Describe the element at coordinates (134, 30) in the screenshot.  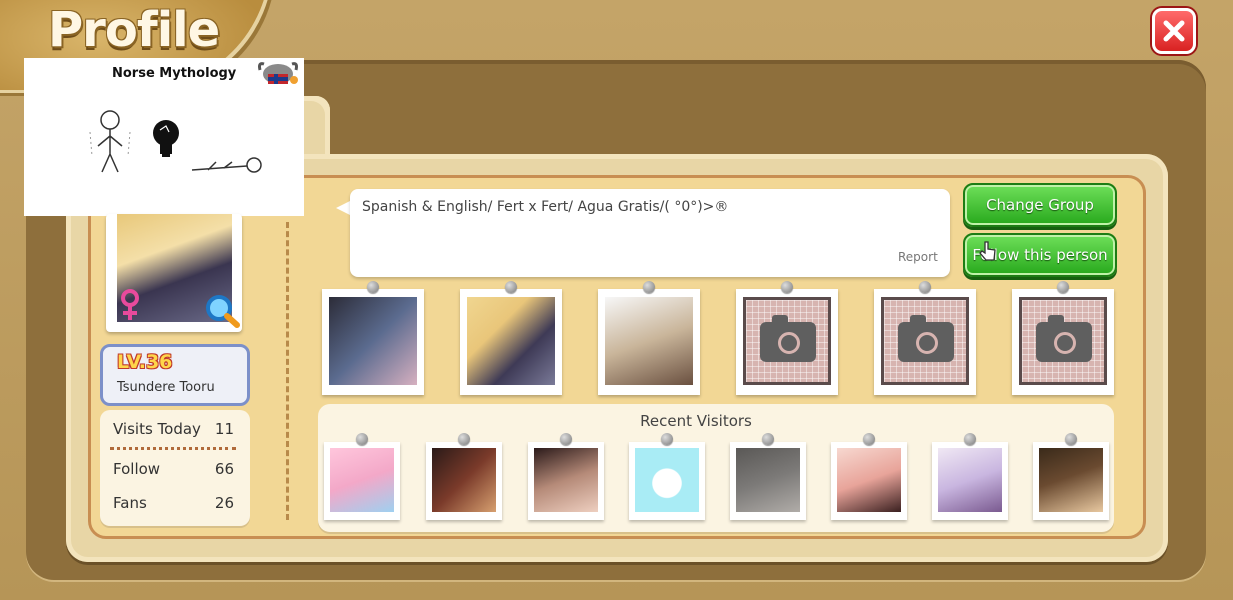
I see `page-title: Profile` at that location.